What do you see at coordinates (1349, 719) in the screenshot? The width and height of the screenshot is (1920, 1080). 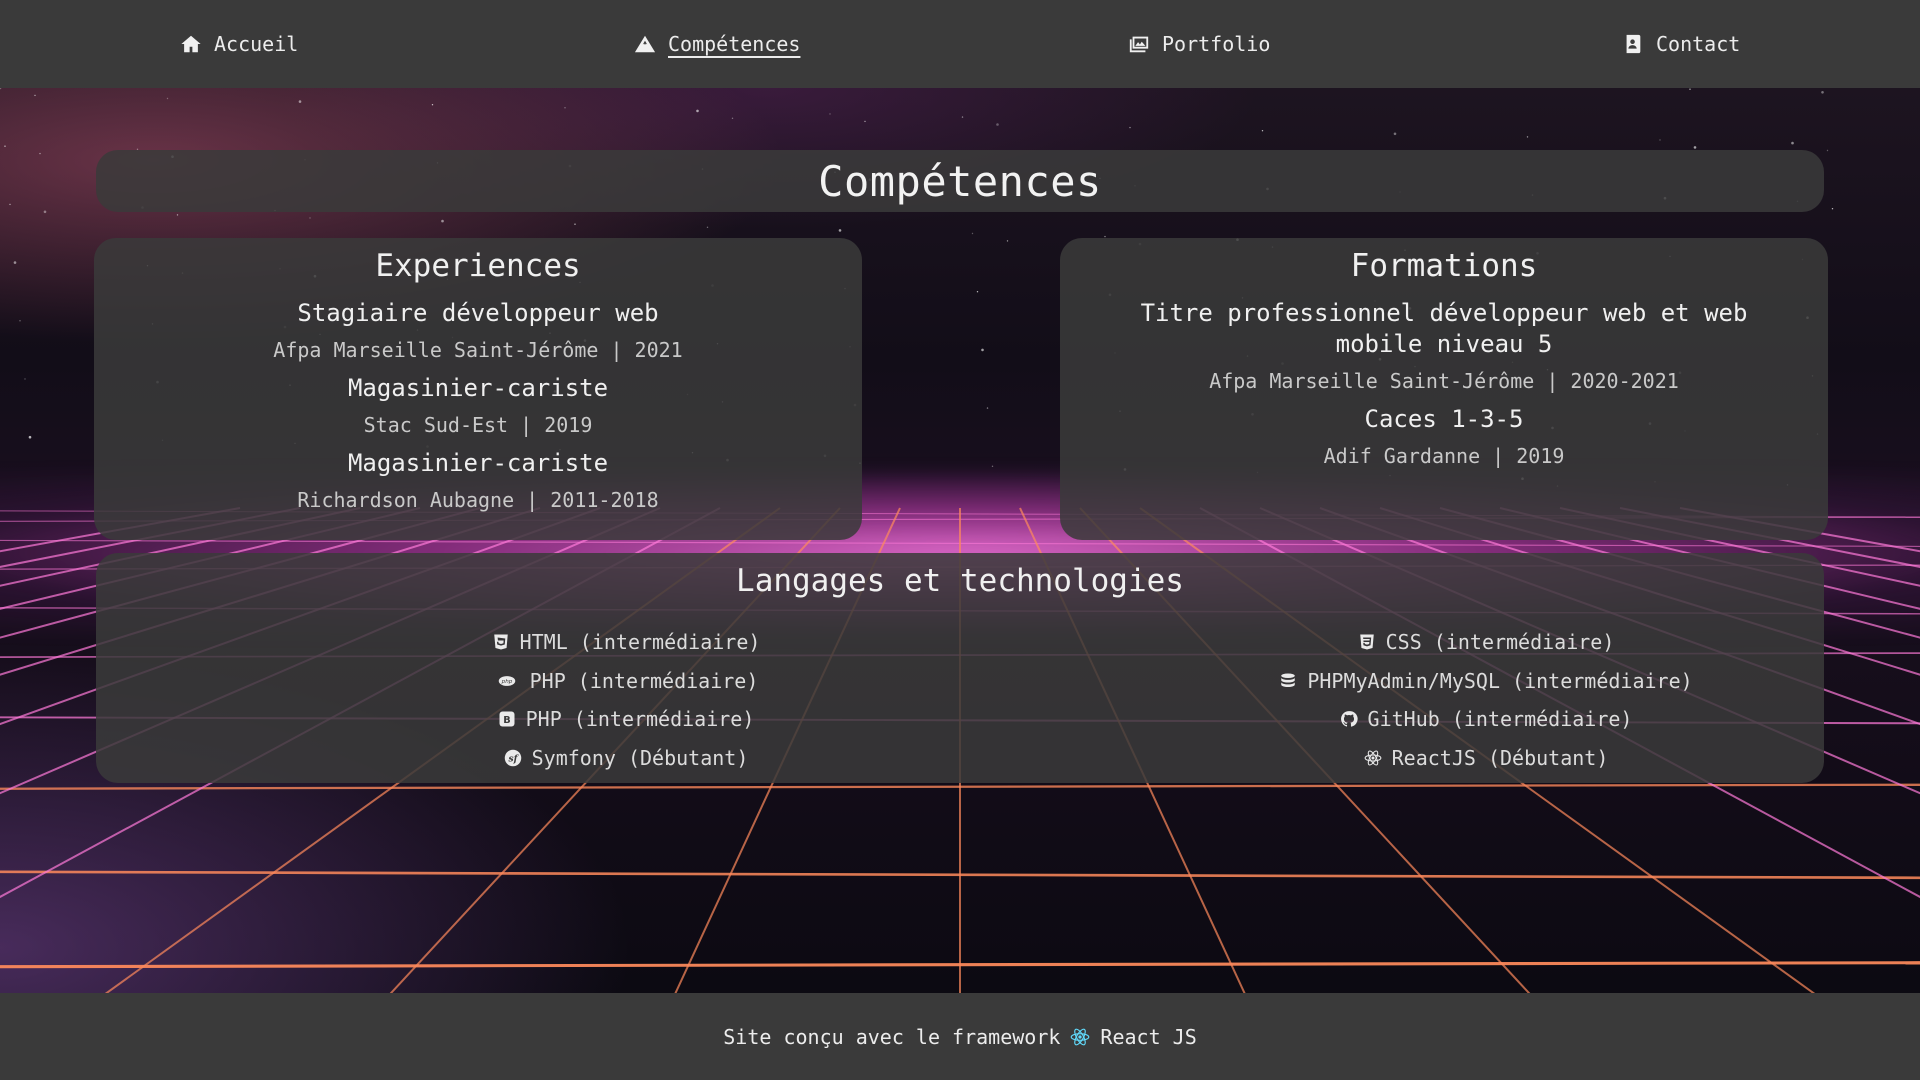 I see `github-icon` at bounding box center [1349, 719].